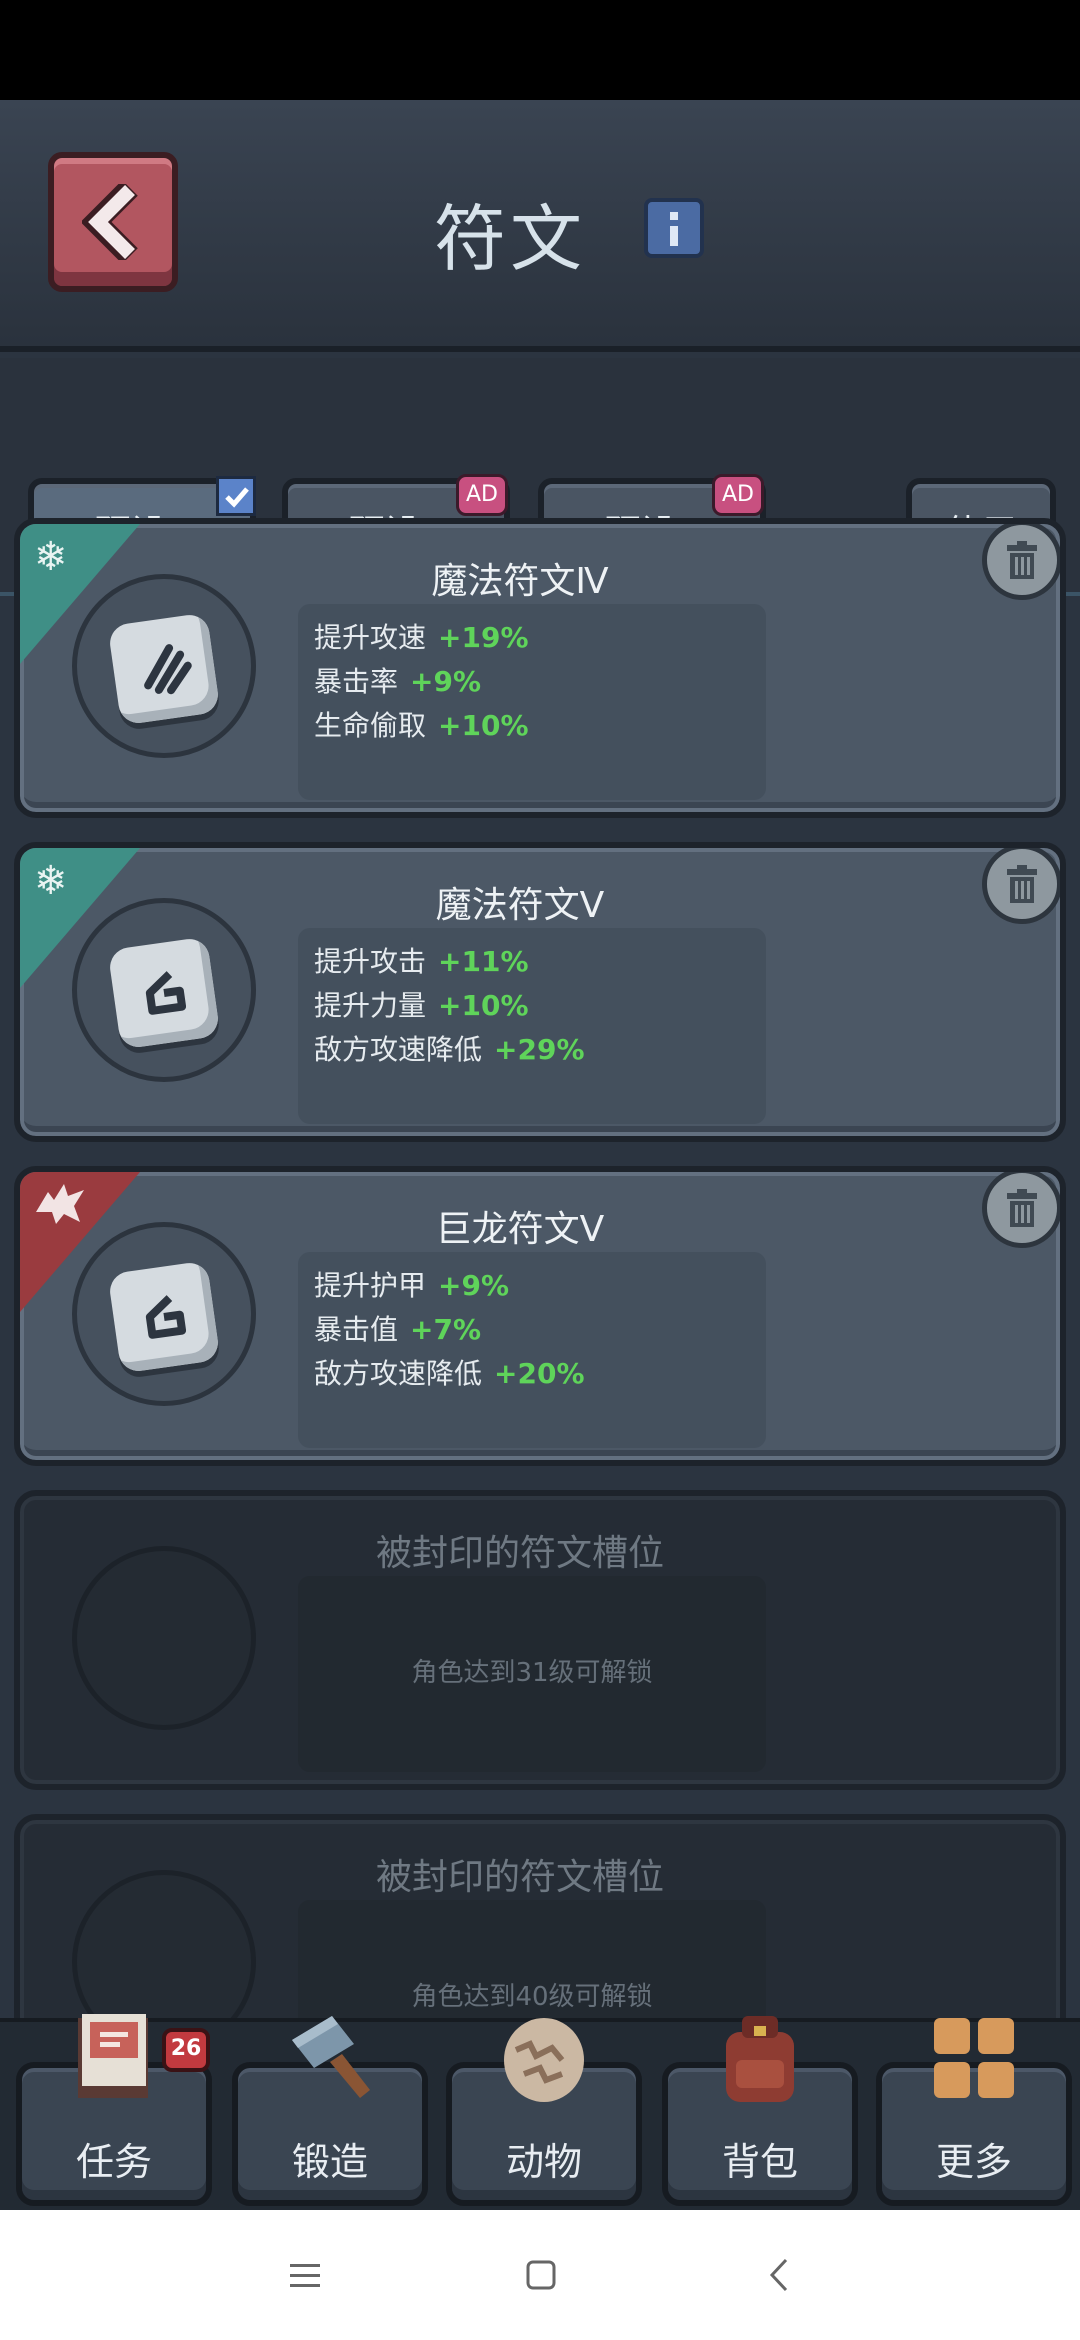  I want to click on bottom-nav: 26 任务 锻造 动物 背包 更多, so click(540, 2112).